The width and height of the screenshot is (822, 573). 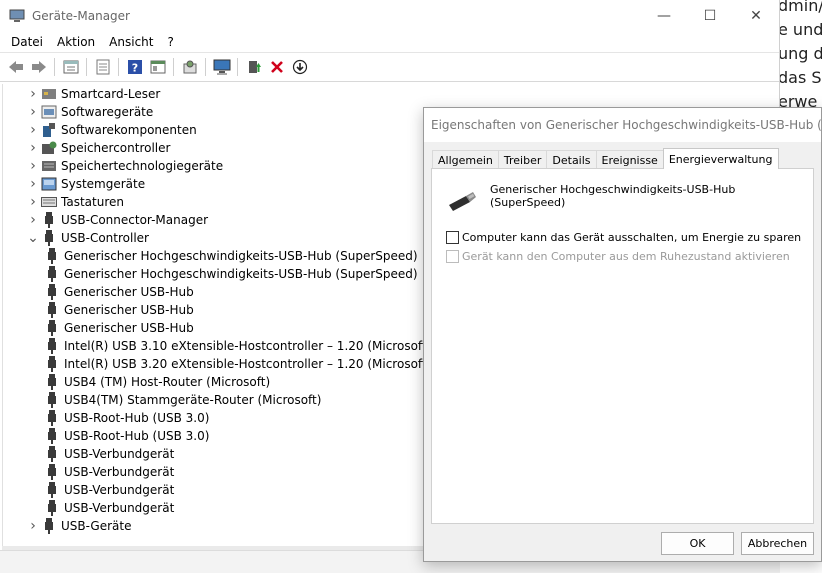 What do you see at coordinates (777, 543) in the screenshot?
I see `cancel-button: Abbrechen` at bounding box center [777, 543].